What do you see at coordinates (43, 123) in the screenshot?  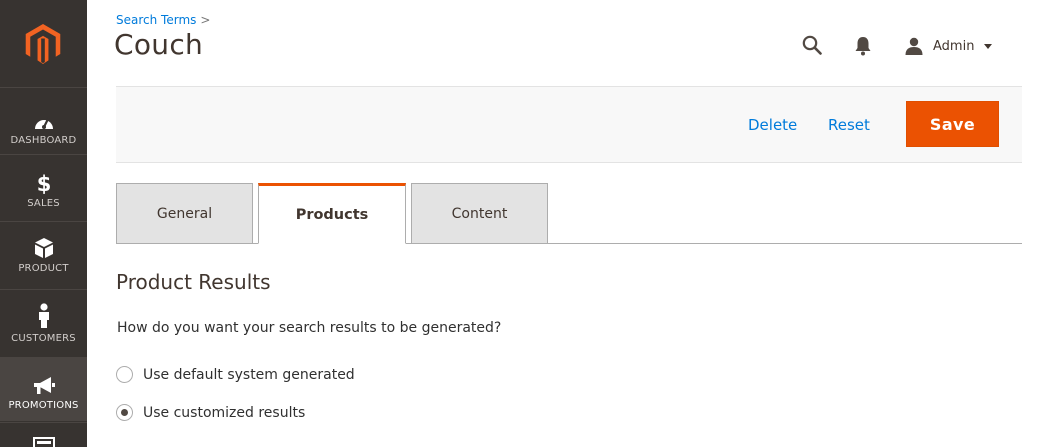 I see `dashboard-gauge-icon` at bounding box center [43, 123].